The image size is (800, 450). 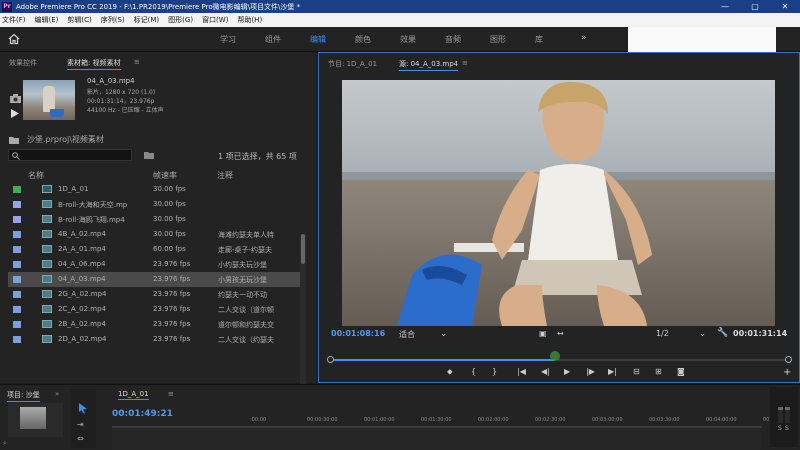 I want to click on meter-bar-left, so click(x=780, y=415).